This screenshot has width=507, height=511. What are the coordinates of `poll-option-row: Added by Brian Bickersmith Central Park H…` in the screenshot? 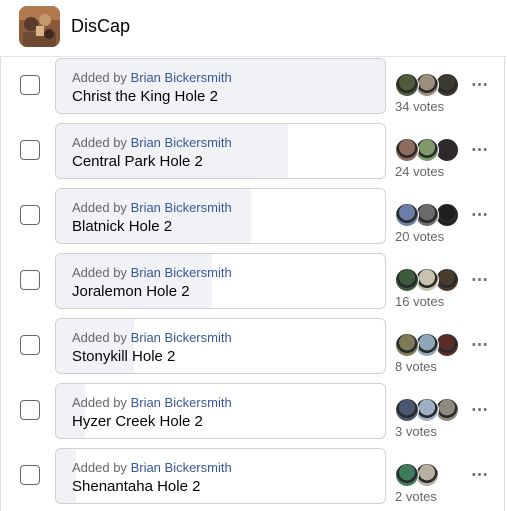 It's located at (253, 152).